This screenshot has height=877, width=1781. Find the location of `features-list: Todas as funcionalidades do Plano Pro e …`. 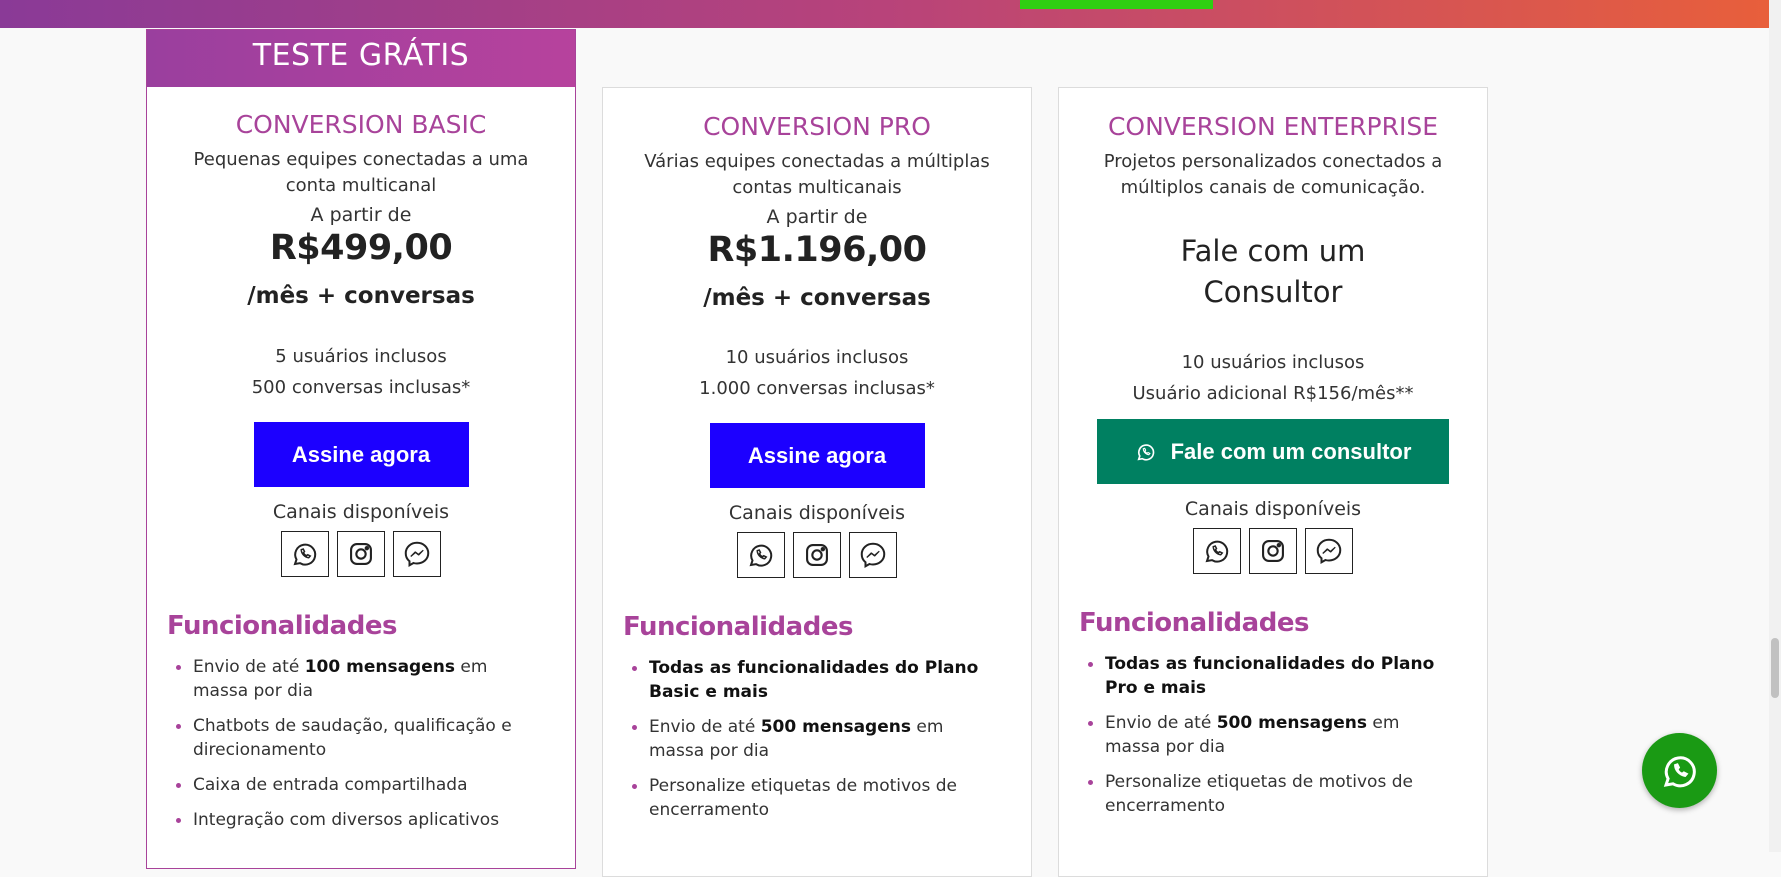

features-list: Todas as funcionalidades do Plano Pro e … is located at coordinates (1273, 735).